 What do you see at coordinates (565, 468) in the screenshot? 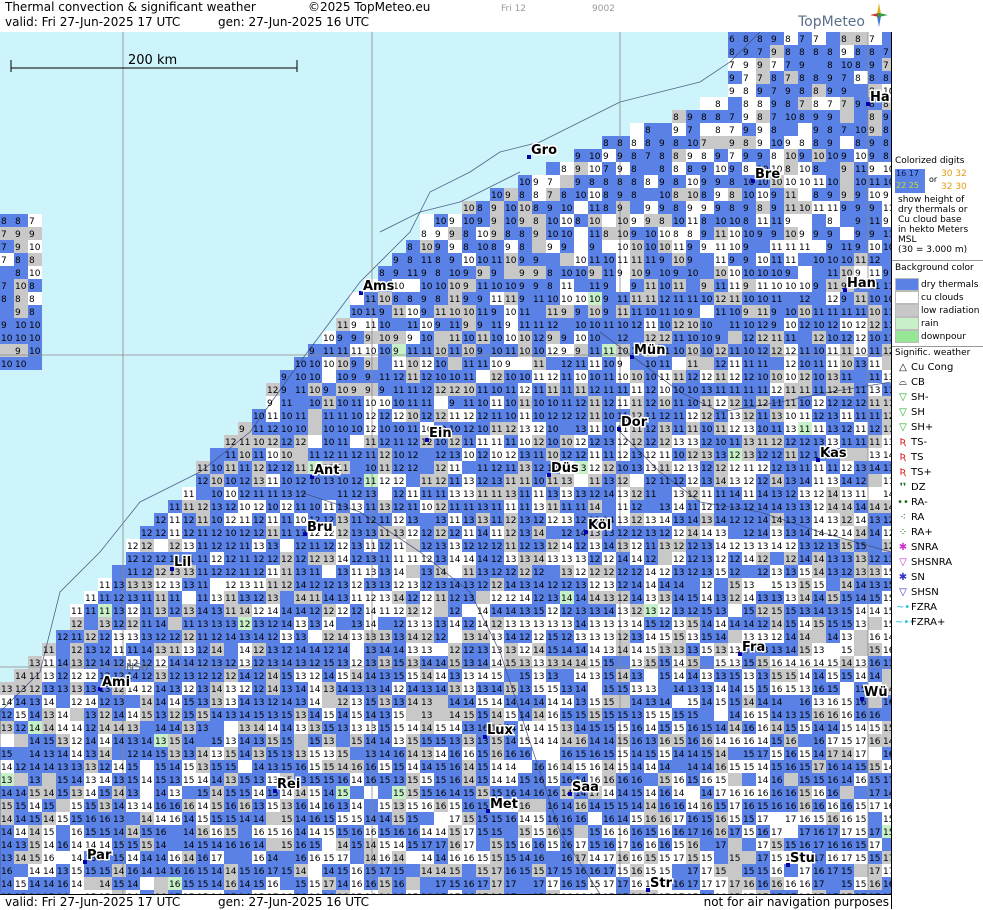
I see `city-label: Düs` at bounding box center [565, 468].